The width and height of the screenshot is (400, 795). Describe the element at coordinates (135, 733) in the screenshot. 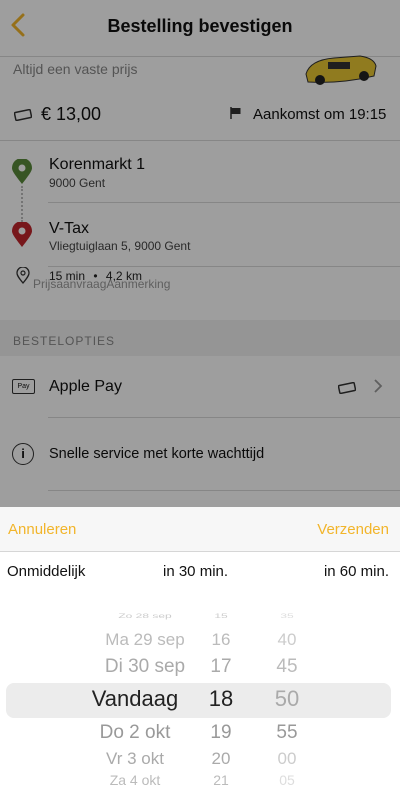

I see `day-option: Do 2 okt` at that location.